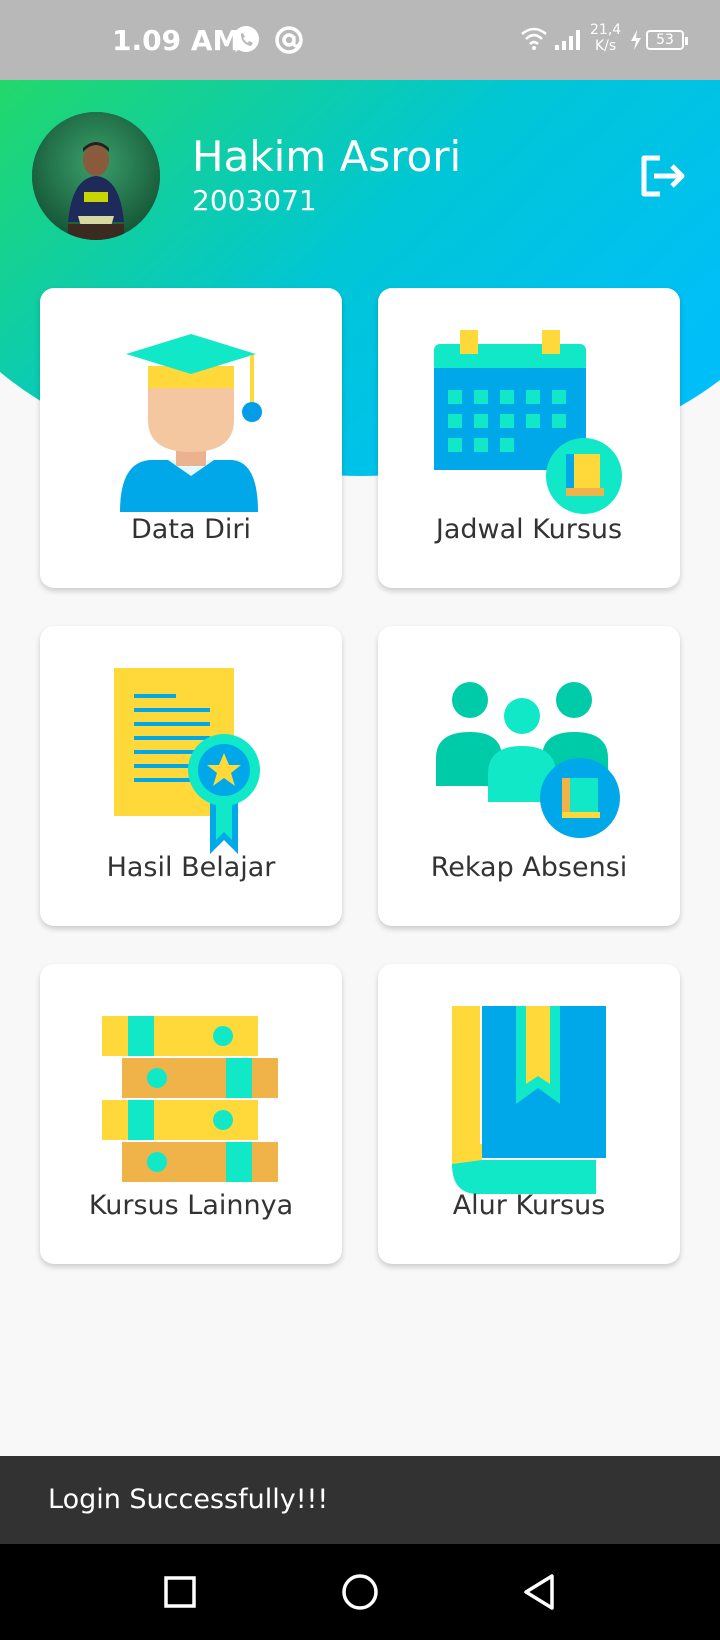 The width and height of the screenshot is (720, 1640). What do you see at coordinates (190, 1099) in the screenshot?
I see `books-icon` at bounding box center [190, 1099].